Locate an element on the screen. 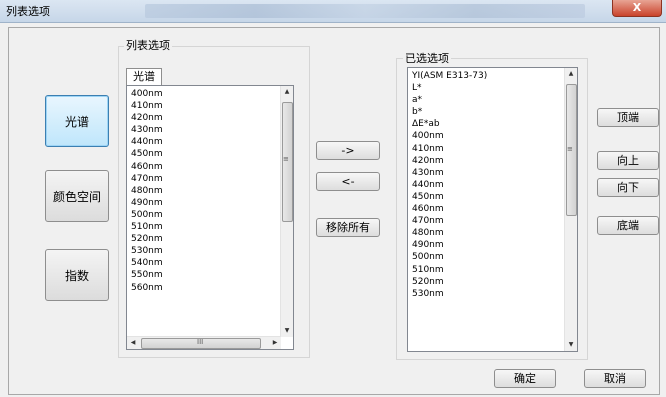 This screenshot has width=666, height=397. selected-option-item: 440nm is located at coordinates (487, 185).